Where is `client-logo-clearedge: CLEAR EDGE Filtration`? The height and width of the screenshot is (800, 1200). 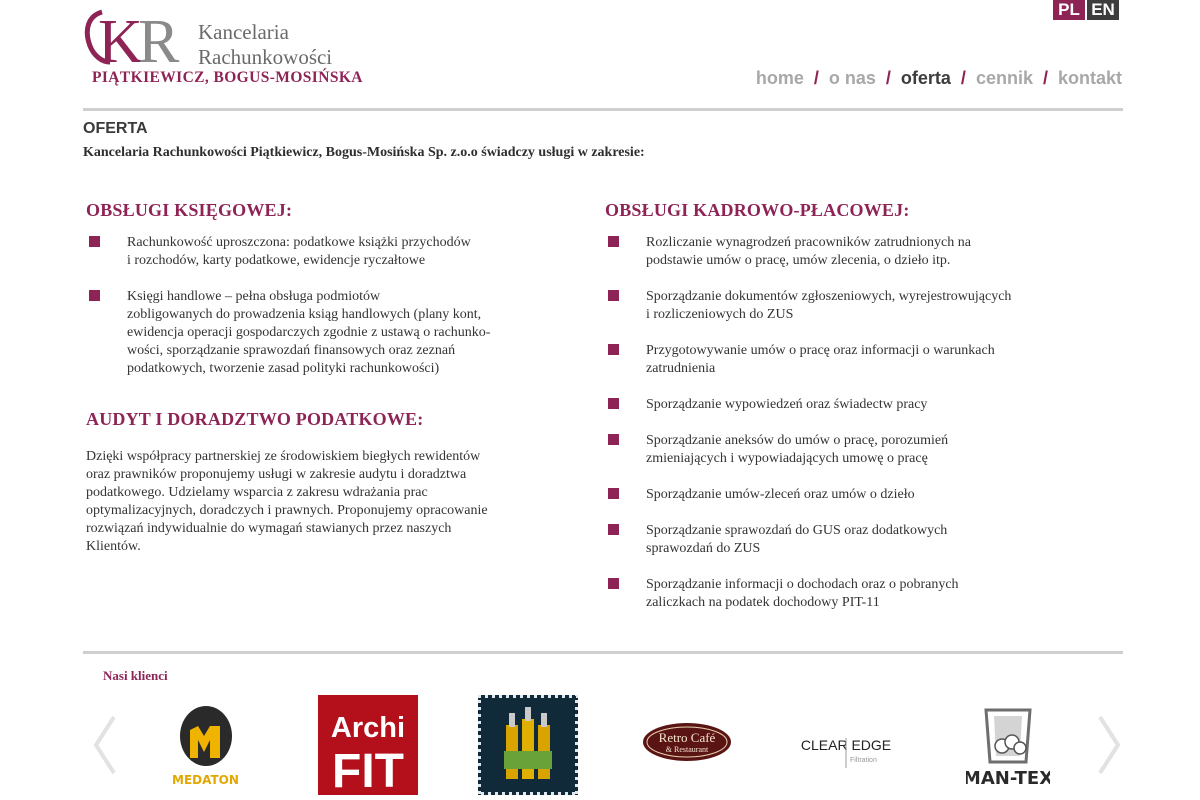 client-logo-clearedge: CLEAR EDGE Filtration is located at coordinates (848, 752).